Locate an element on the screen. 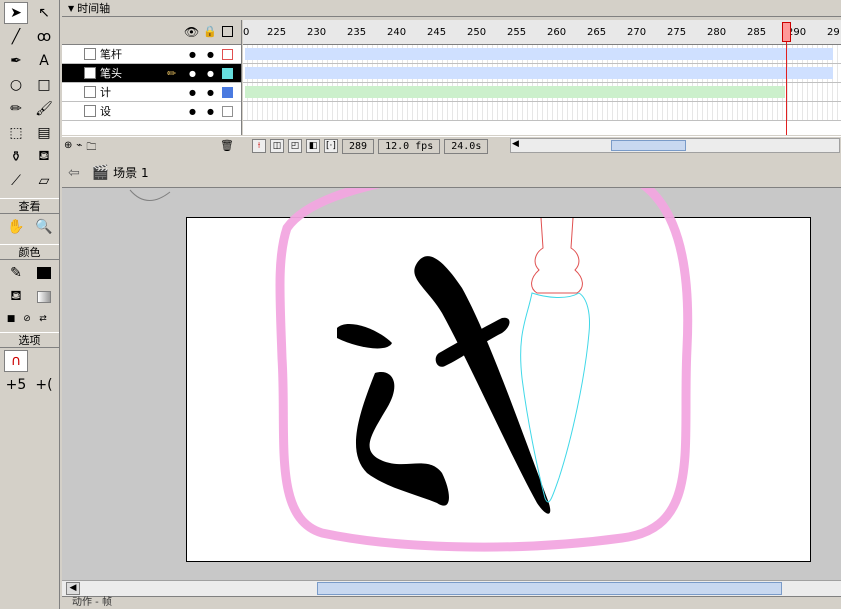 Image resolution: width=841 pixels, height=609 pixels. frame-row-ji is located at coordinates (542, 92).